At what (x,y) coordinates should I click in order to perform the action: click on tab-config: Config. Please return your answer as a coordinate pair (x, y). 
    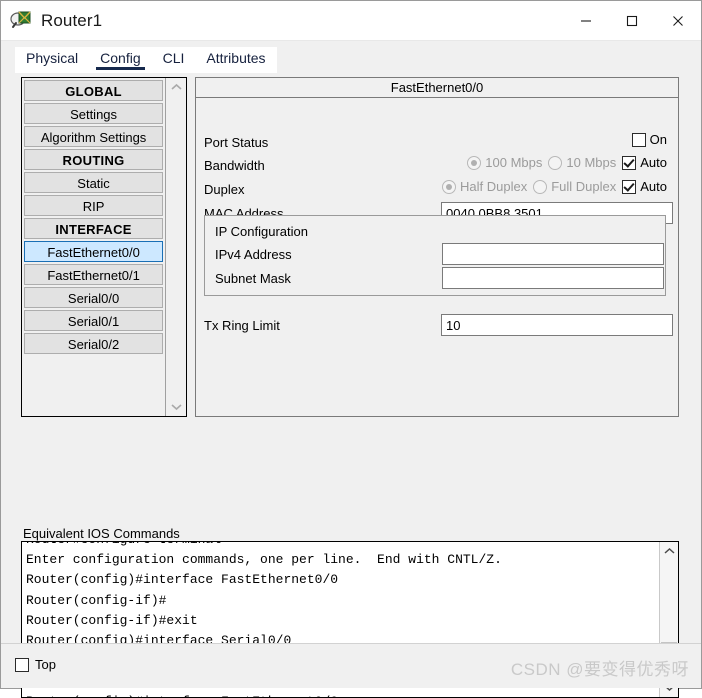
    Looking at the image, I should click on (120, 60).